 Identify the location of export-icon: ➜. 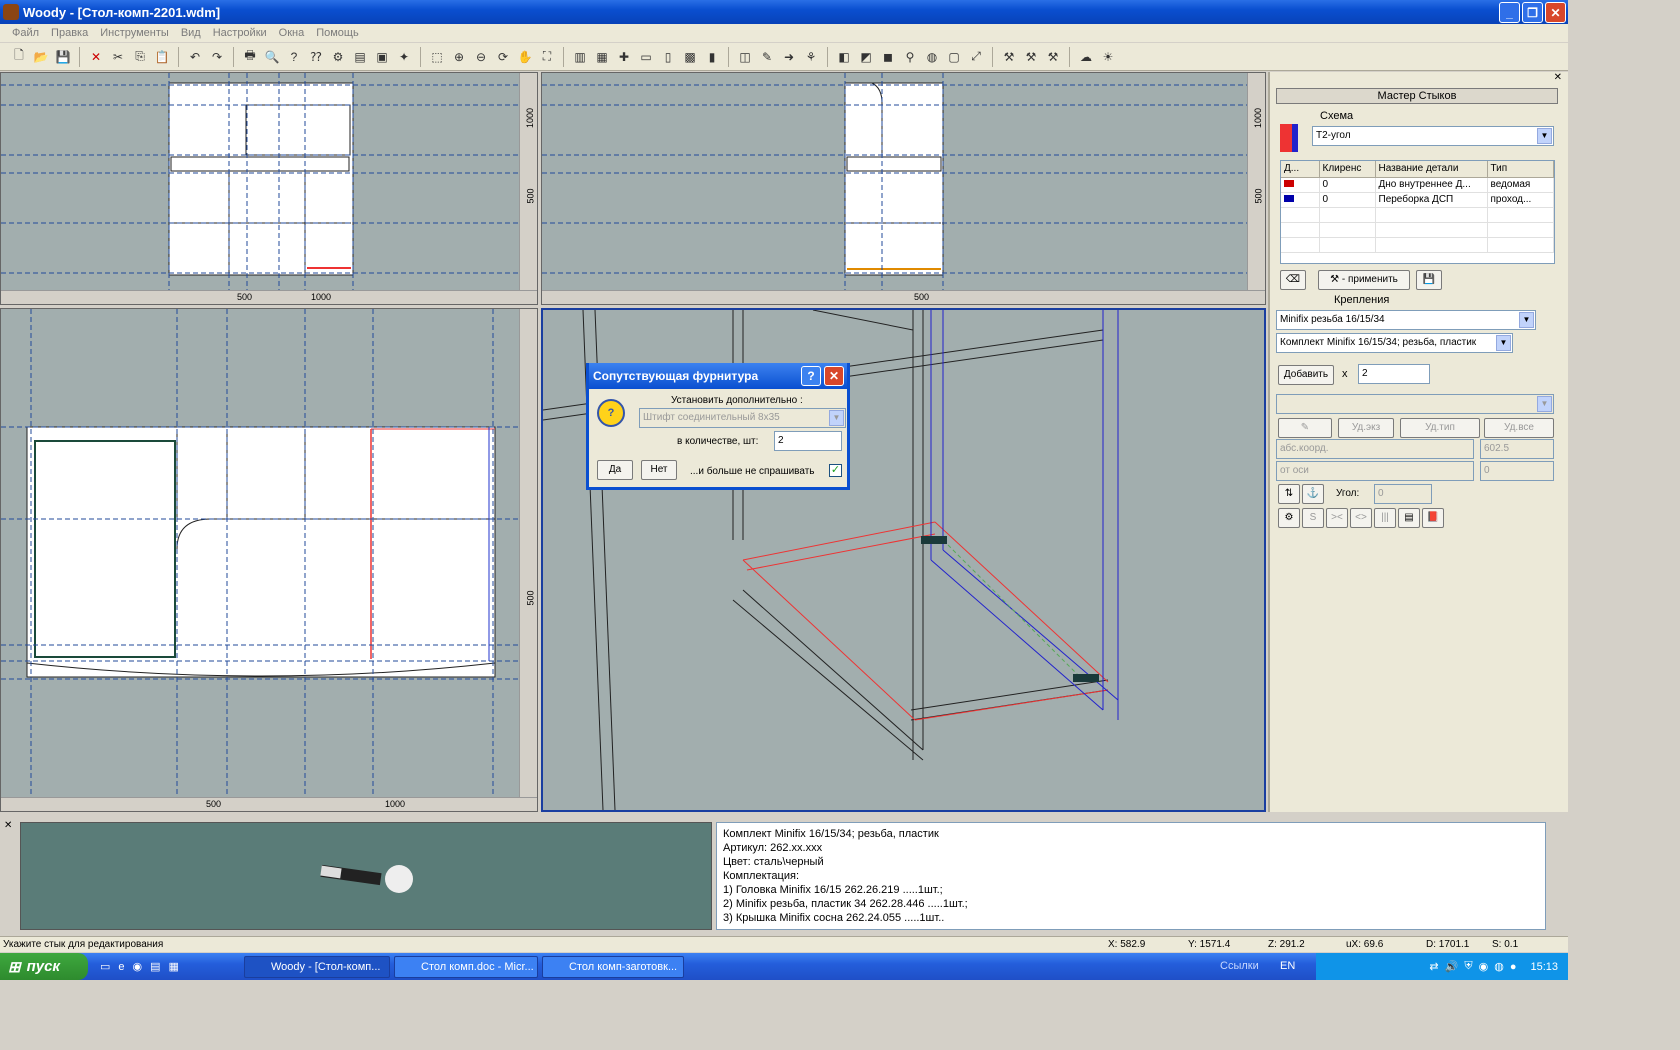
(789, 57).